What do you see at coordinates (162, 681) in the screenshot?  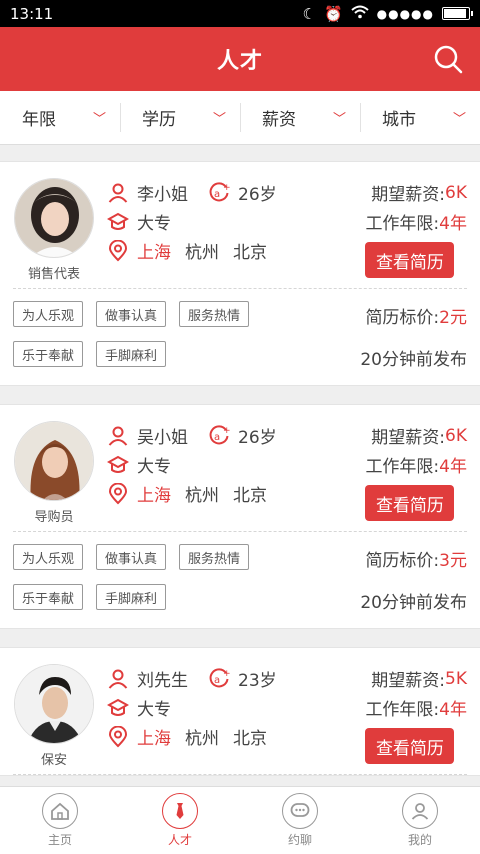 I see `candidate-name: 刘先生` at bounding box center [162, 681].